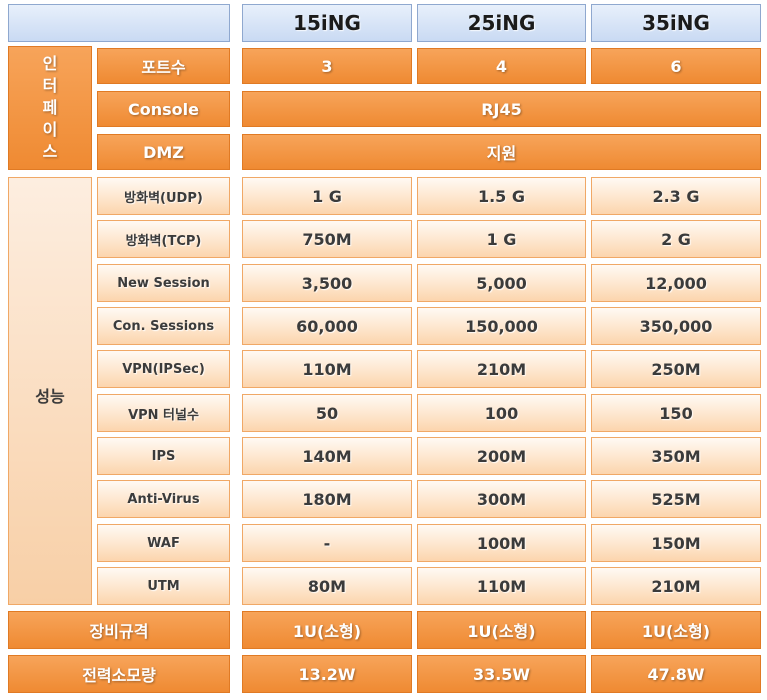 Image resolution: width=767 pixels, height=700 pixels. I want to click on row-label-dmz: DMZ, so click(163, 152).